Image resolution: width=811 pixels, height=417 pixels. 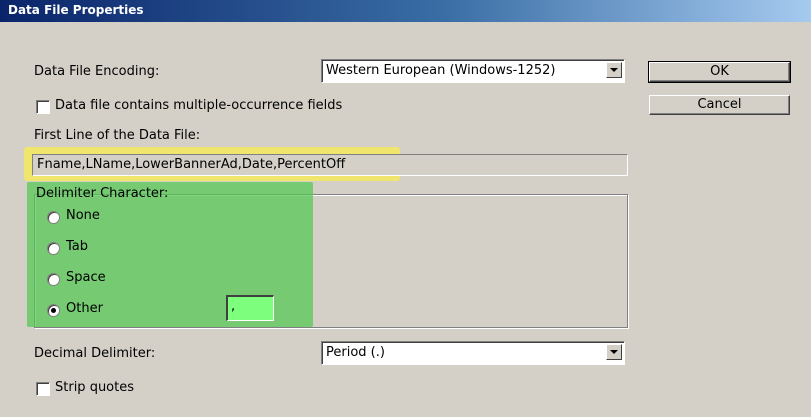 What do you see at coordinates (102, 193) in the screenshot?
I see `delimiter-label: Delimiter Character:` at bounding box center [102, 193].